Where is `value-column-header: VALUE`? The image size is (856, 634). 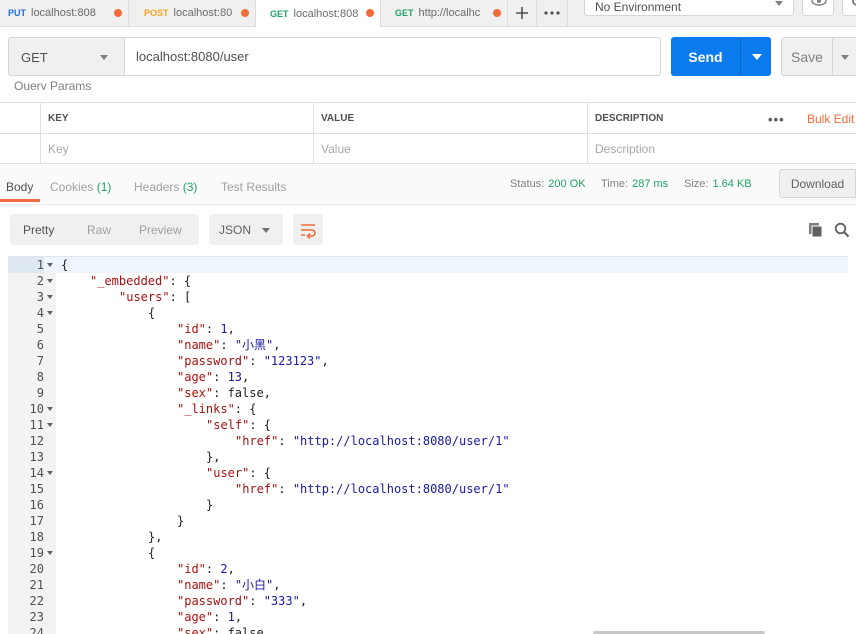 value-column-header: VALUE is located at coordinates (451, 118).